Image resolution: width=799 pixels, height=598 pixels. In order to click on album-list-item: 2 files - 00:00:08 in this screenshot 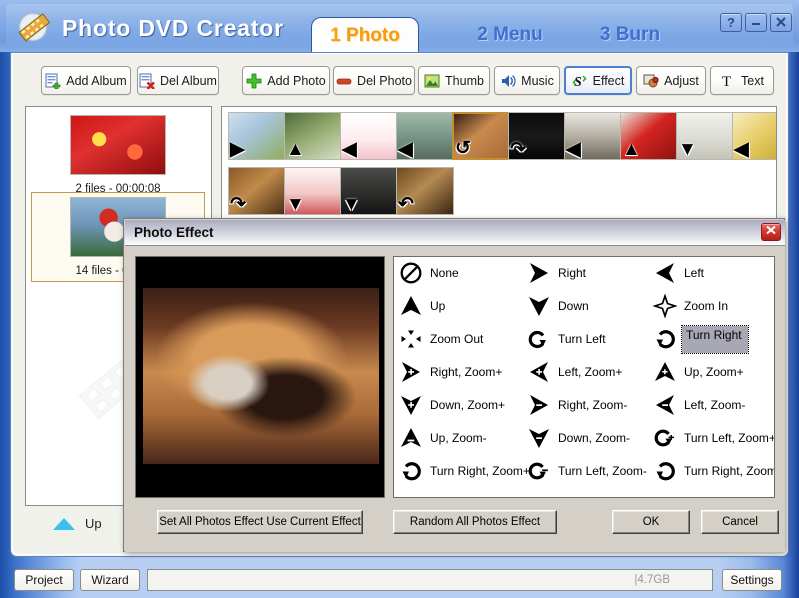, I will do `click(118, 155)`.